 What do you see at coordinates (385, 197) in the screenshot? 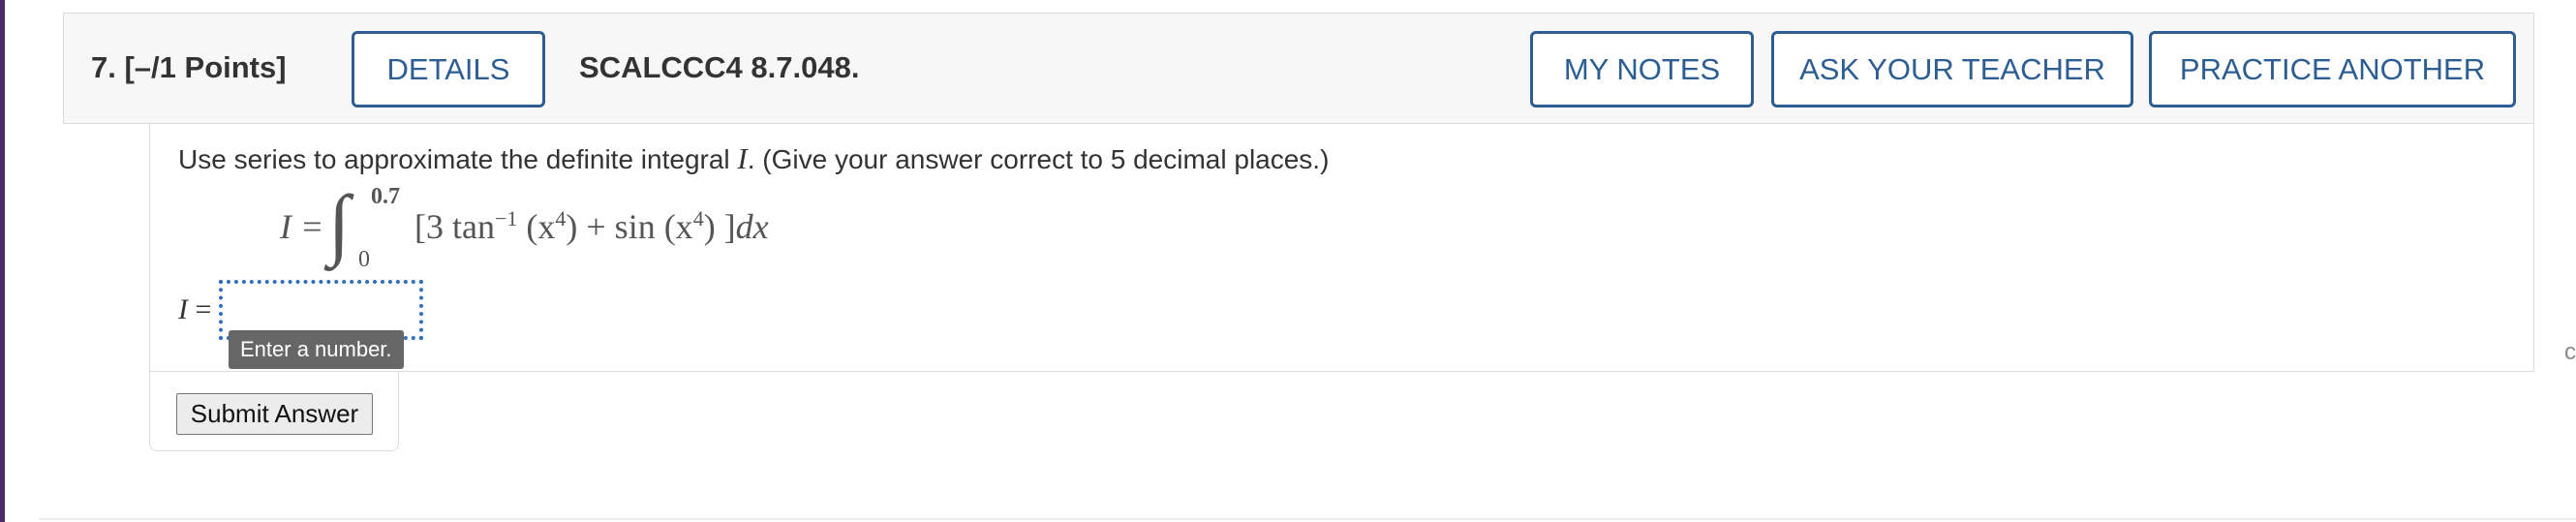
I see `upper-limit: 0.7` at bounding box center [385, 197].